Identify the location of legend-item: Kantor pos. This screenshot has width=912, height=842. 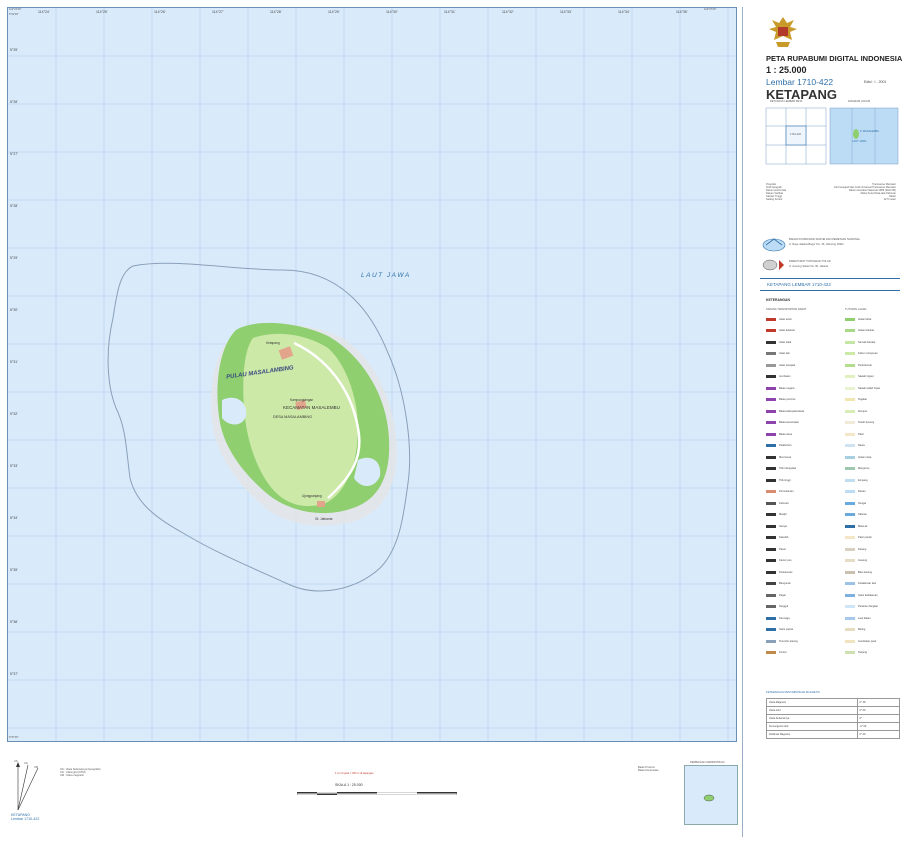
(779, 561).